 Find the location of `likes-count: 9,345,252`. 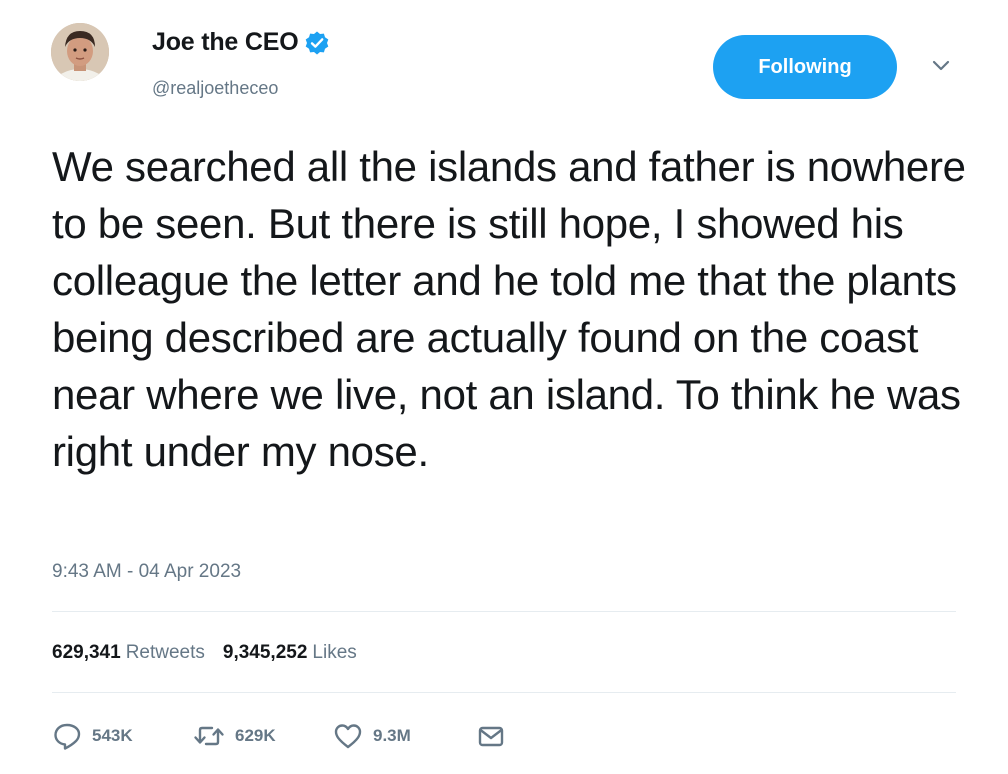

likes-count: 9,345,252 is located at coordinates (265, 653).